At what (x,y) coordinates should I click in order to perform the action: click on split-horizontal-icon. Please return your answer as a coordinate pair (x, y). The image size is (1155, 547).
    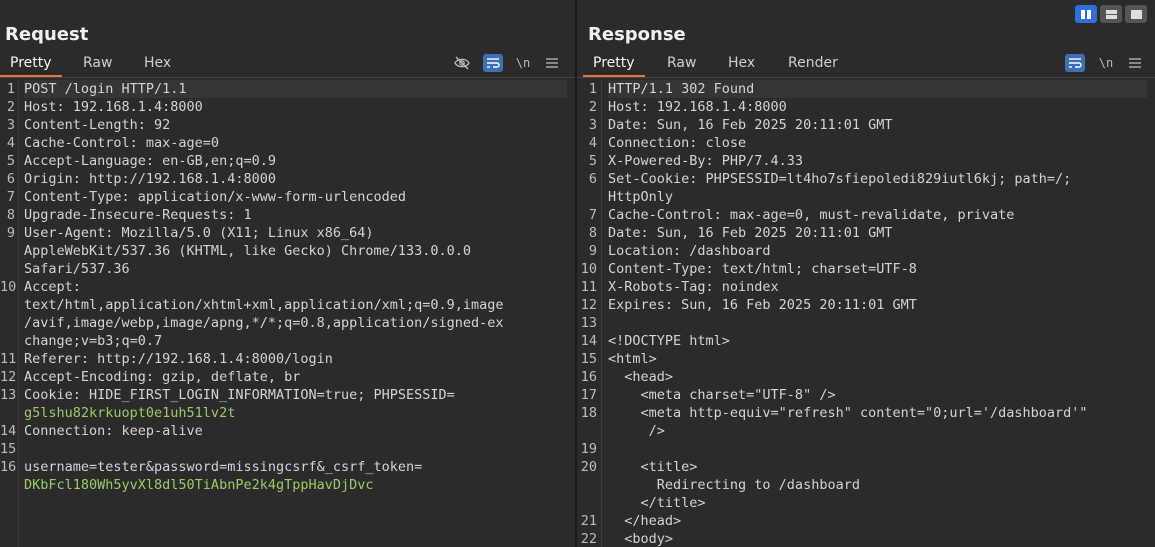
    Looking at the image, I should click on (1111, 14).